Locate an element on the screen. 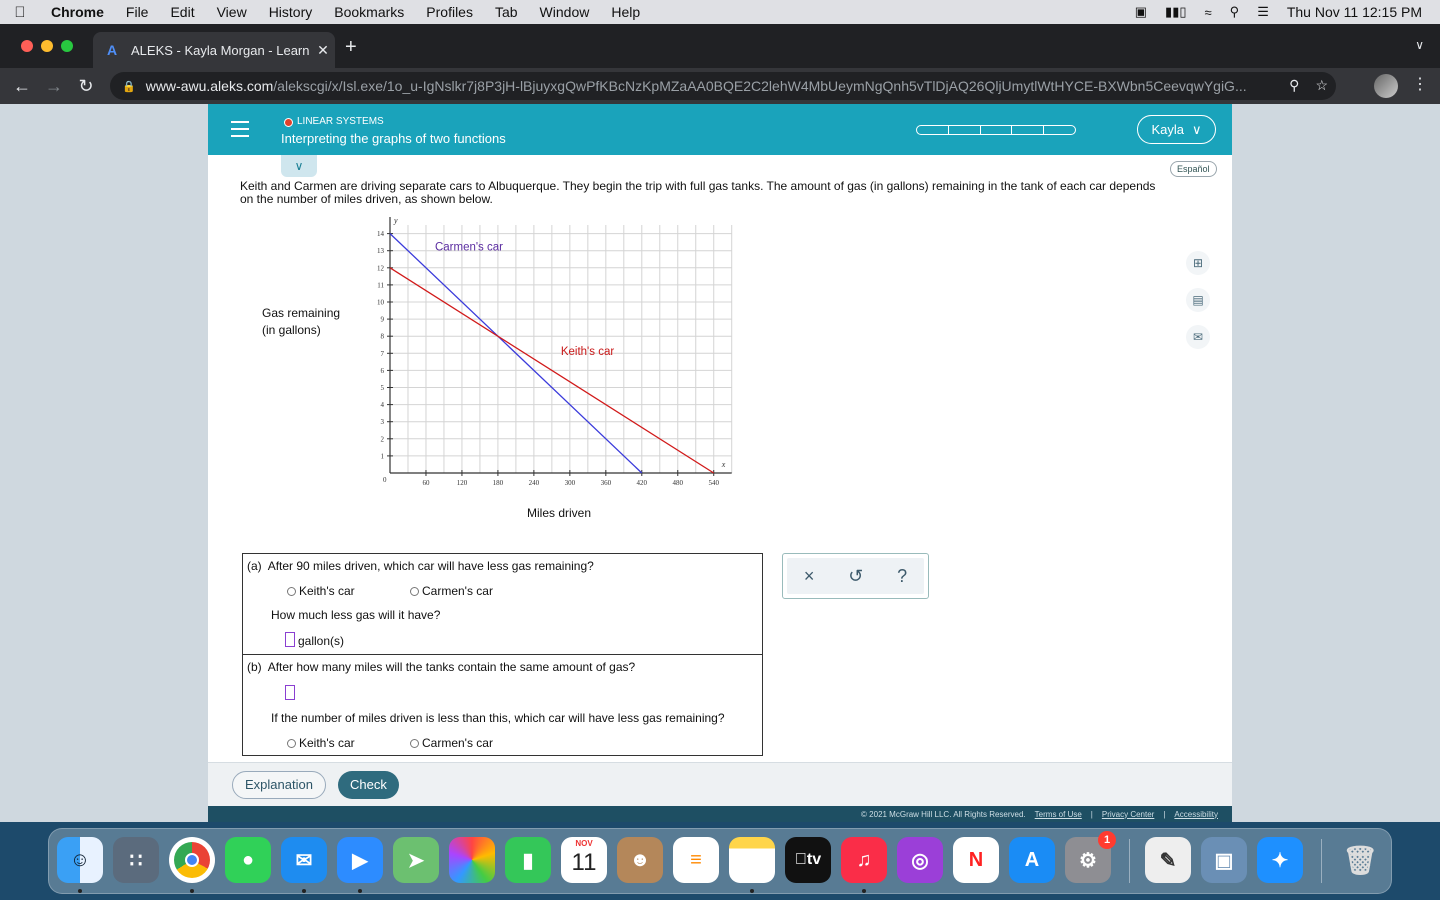  launchpad-icon: ∷ is located at coordinates (136, 860).